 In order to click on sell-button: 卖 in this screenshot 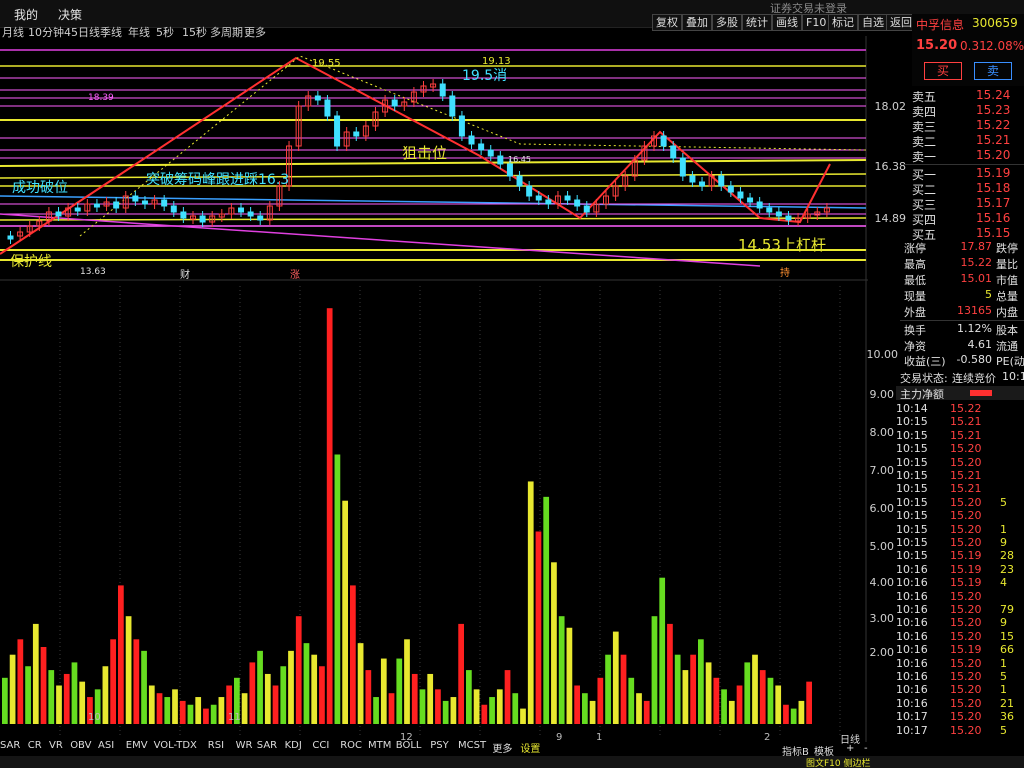, I will do `click(993, 71)`.